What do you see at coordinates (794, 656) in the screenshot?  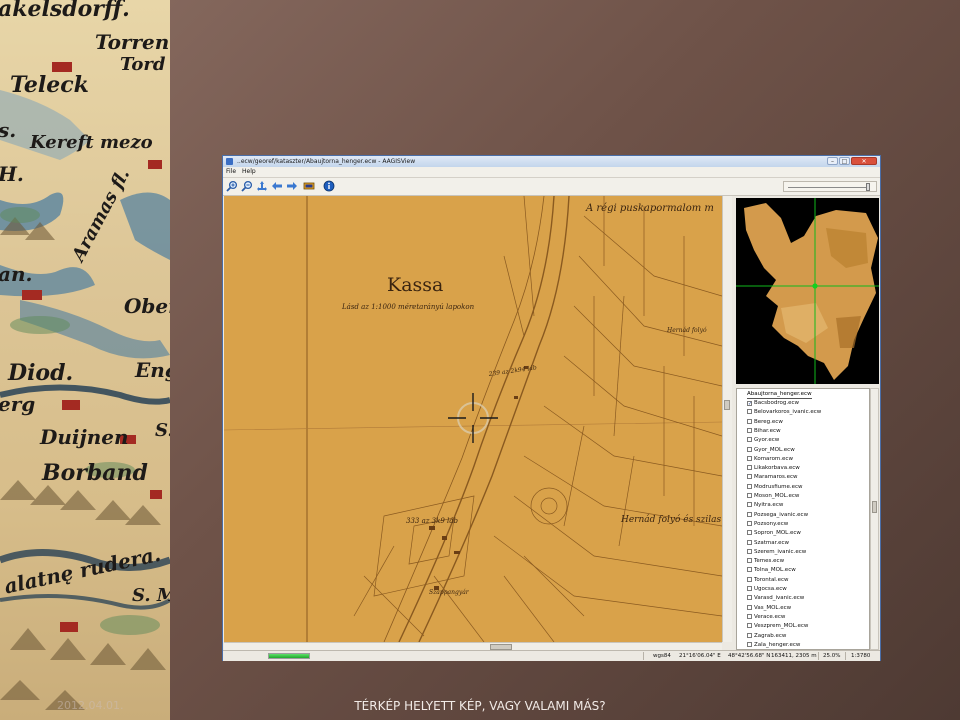 I see `status-xy: 163411, 2305 m` at bounding box center [794, 656].